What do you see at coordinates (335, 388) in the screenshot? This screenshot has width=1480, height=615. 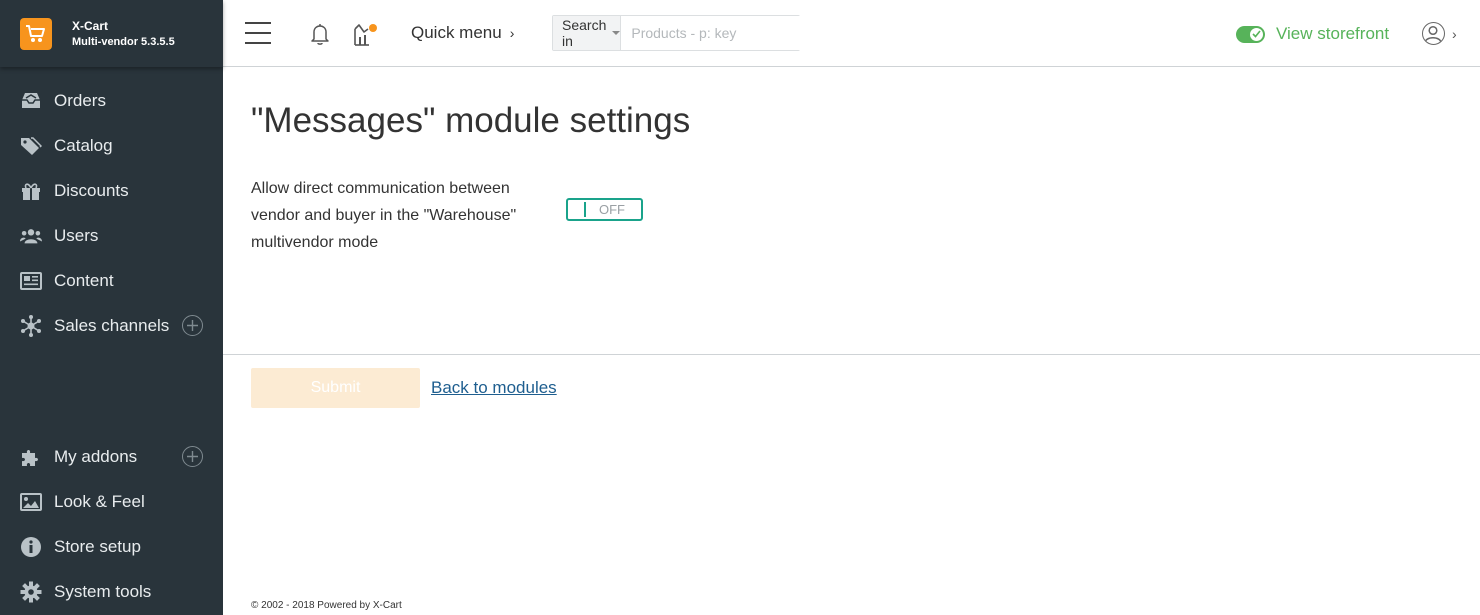 I see `submit-button: Submit` at bounding box center [335, 388].